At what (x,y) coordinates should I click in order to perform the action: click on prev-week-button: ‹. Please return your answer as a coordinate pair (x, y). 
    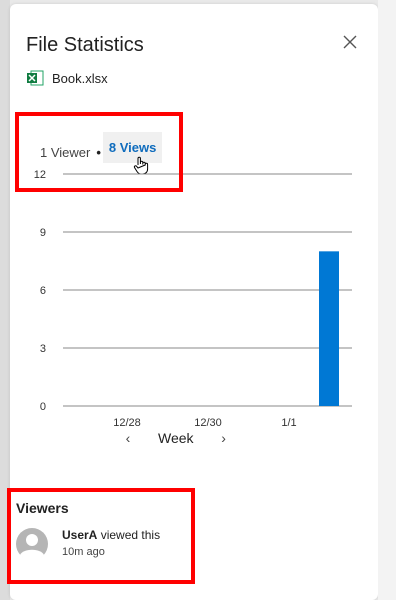
    Looking at the image, I should click on (128, 438).